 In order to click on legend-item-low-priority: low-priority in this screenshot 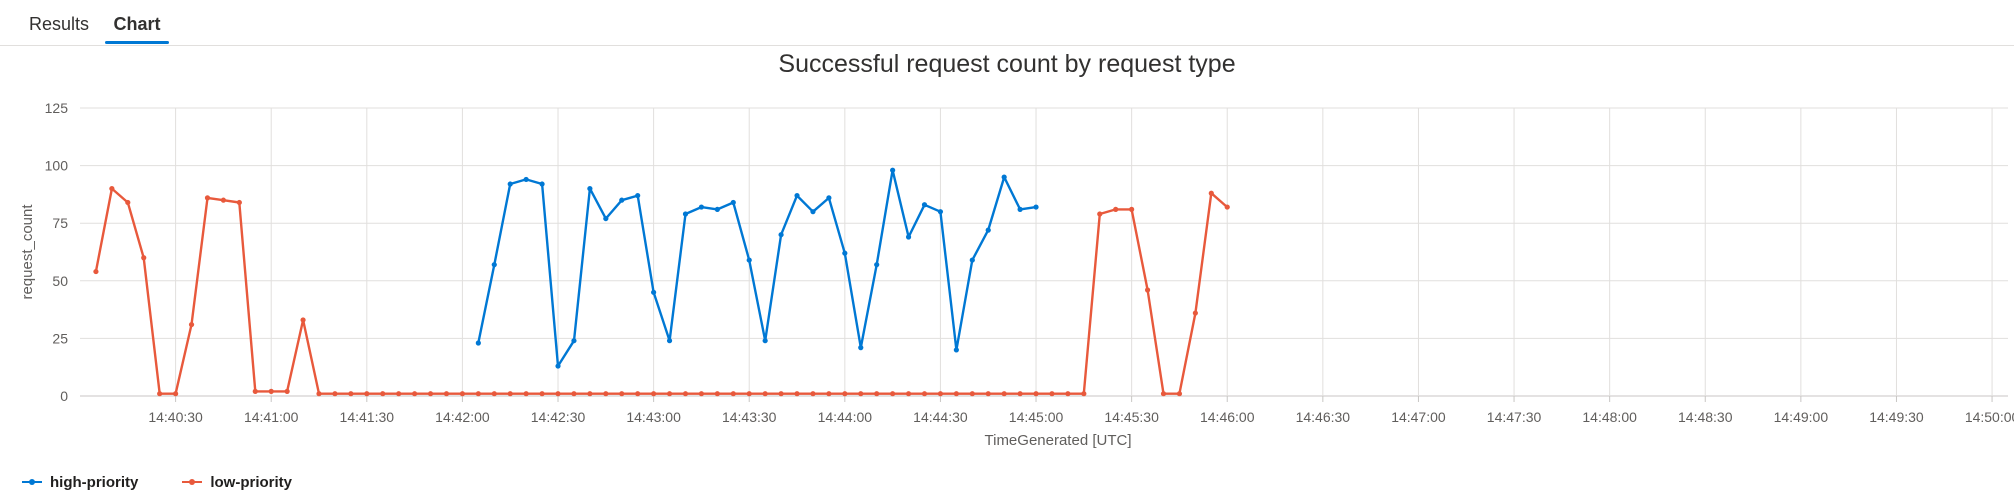, I will do `click(237, 482)`.